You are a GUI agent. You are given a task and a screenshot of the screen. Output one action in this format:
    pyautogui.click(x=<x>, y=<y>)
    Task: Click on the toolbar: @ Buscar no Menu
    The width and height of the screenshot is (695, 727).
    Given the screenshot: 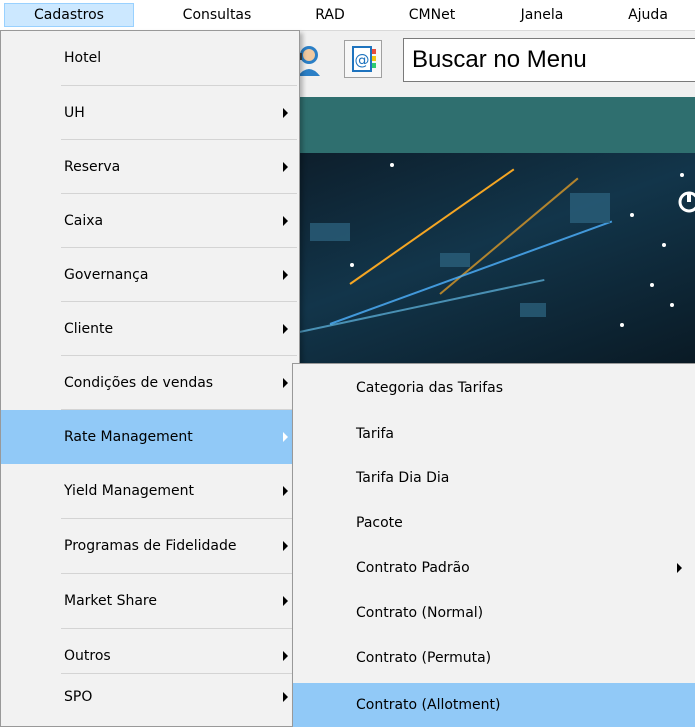 What is the action you would take?
    pyautogui.click(x=496, y=64)
    